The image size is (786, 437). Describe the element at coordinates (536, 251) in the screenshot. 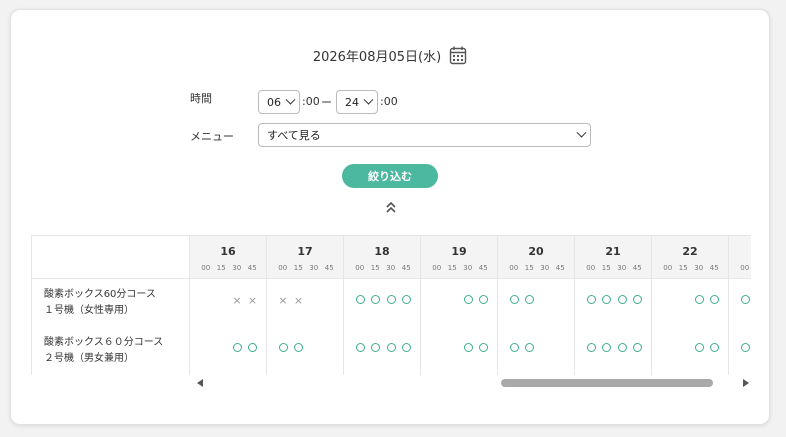

I see `hour-label: 20` at that location.